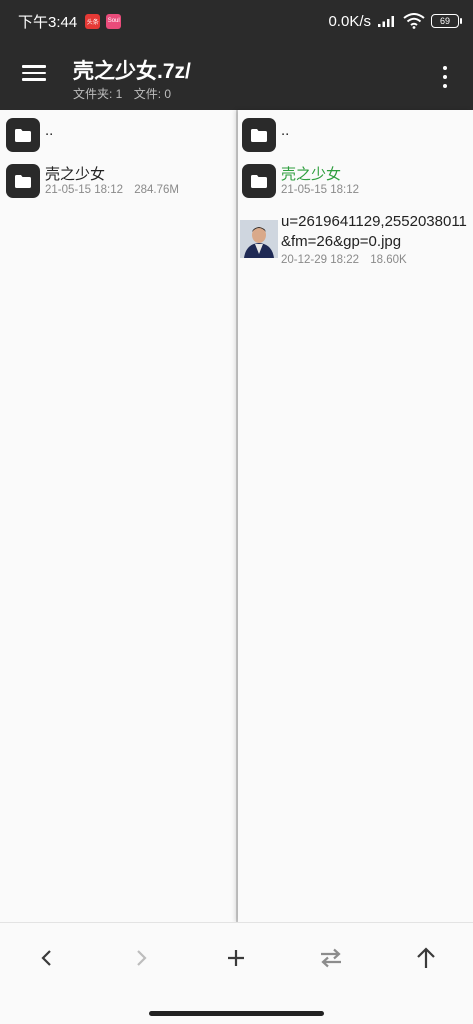  Describe the element at coordinates (259, 239) in the screenshot. I see `image-thumbnail` at that location.